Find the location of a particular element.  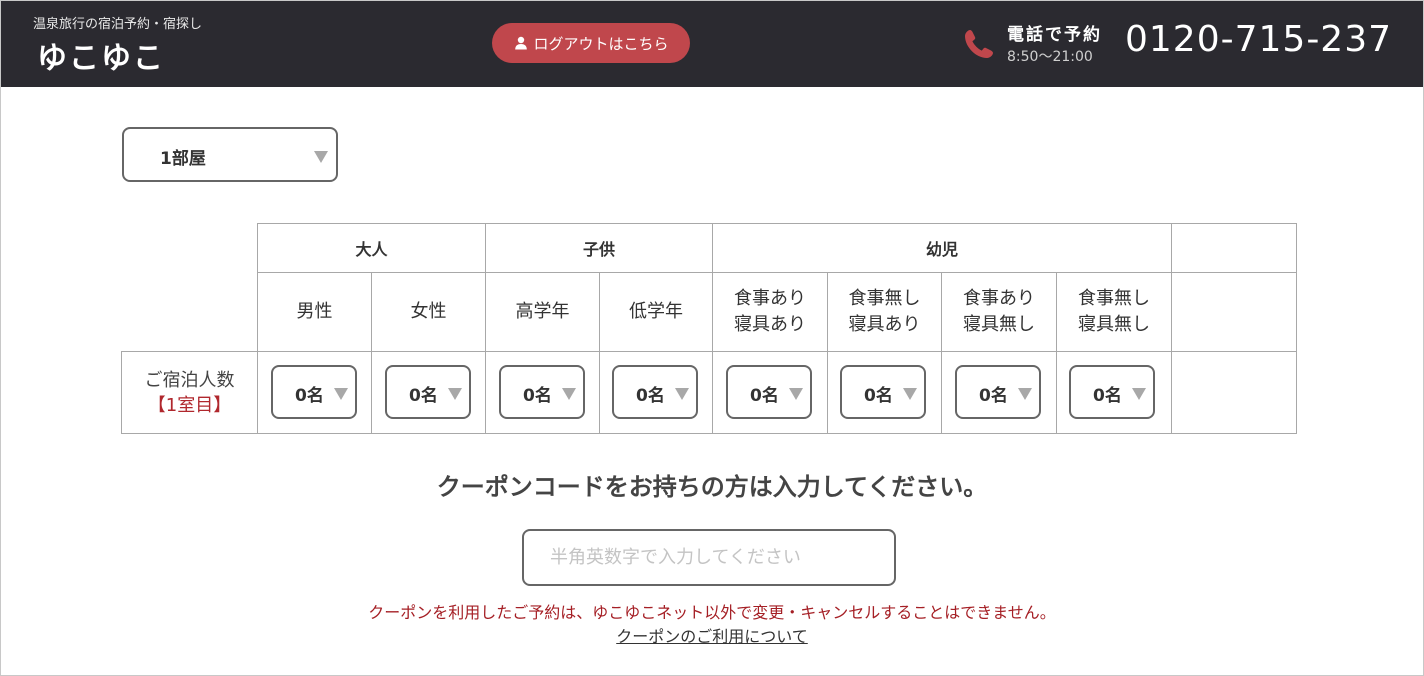

count-select-female: 0名 is located at coordinates (428, 392).